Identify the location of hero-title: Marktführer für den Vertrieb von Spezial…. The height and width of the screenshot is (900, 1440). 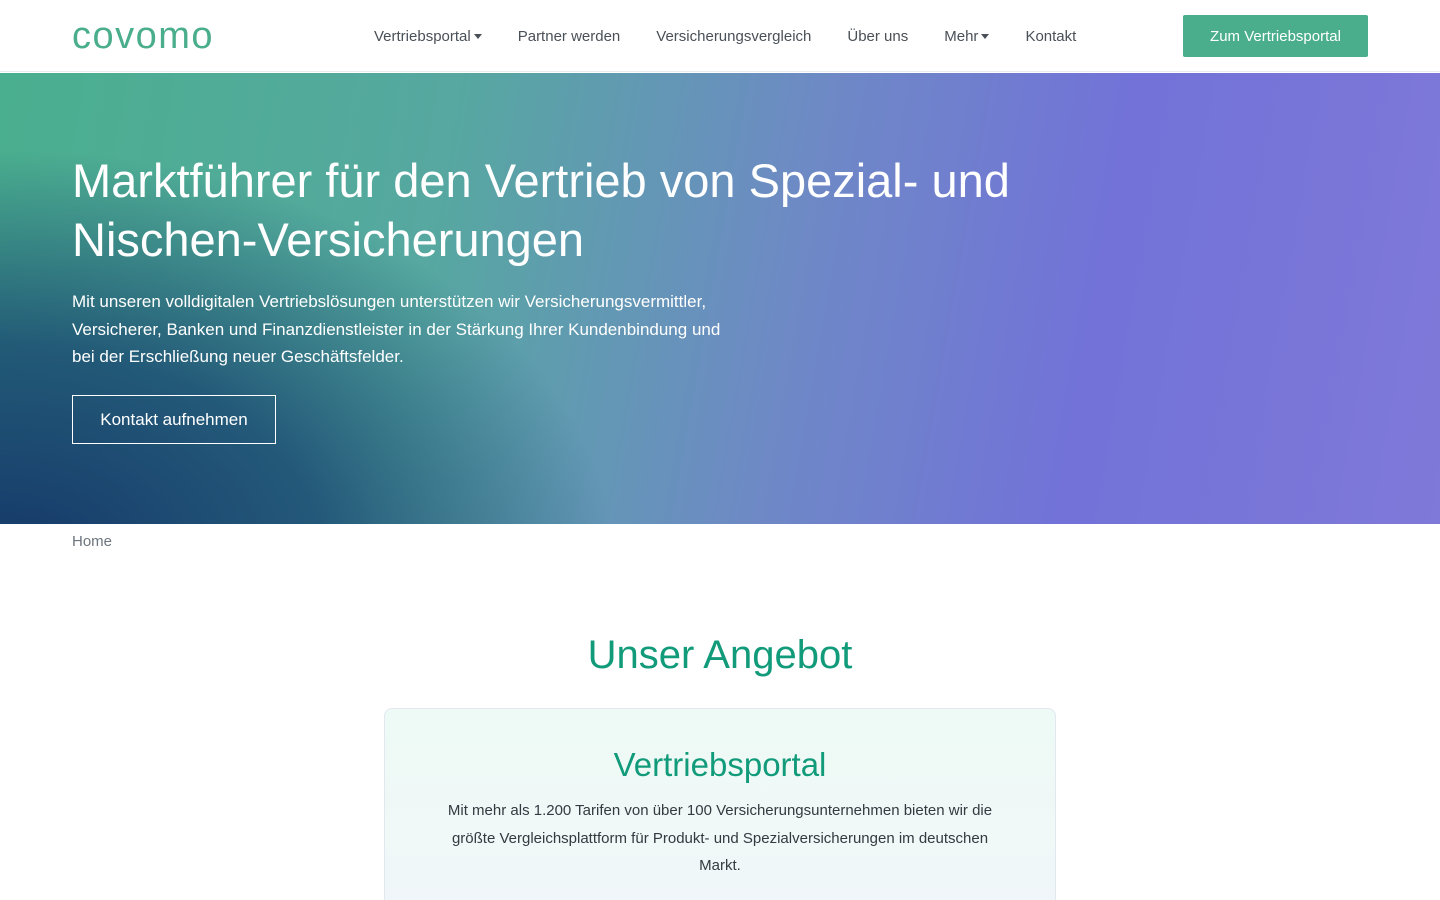
(541, 210).